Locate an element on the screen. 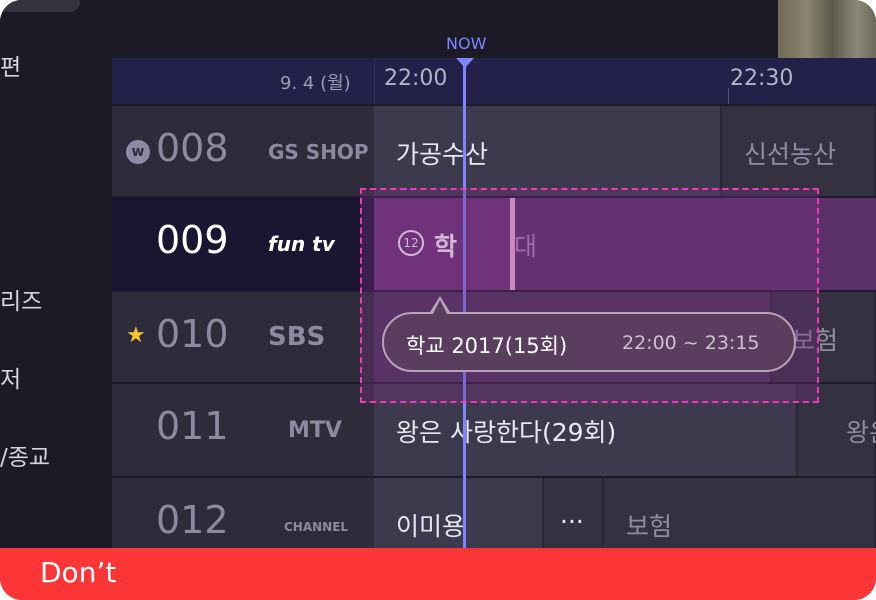 The image size is (876, 600). now-label: NOW is located at coordinates (466, 43).